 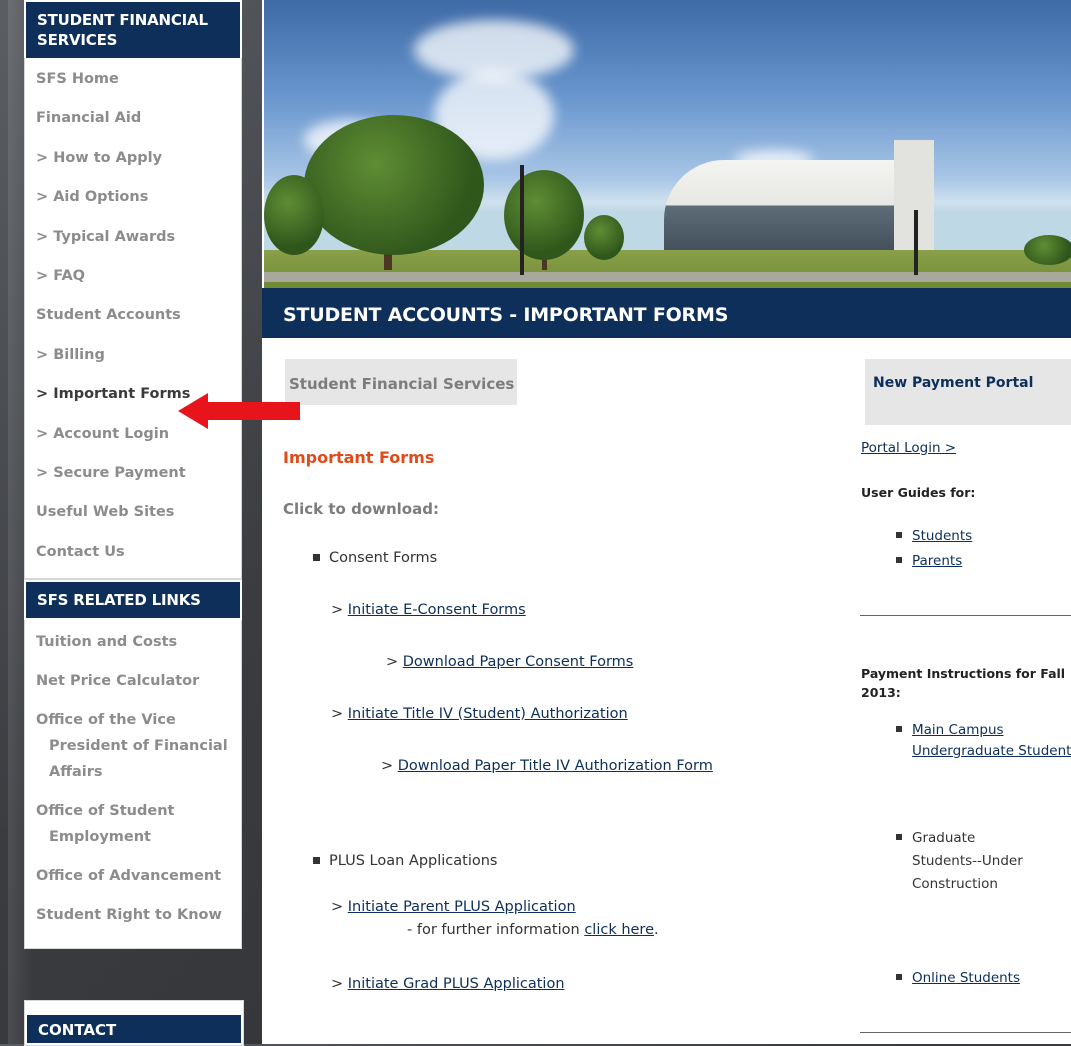 What do you see at coordinates (133, 552) in the screenshot?
I see `sidebar-item-contact-us: Contact Us` at bounding box center [133, 552].